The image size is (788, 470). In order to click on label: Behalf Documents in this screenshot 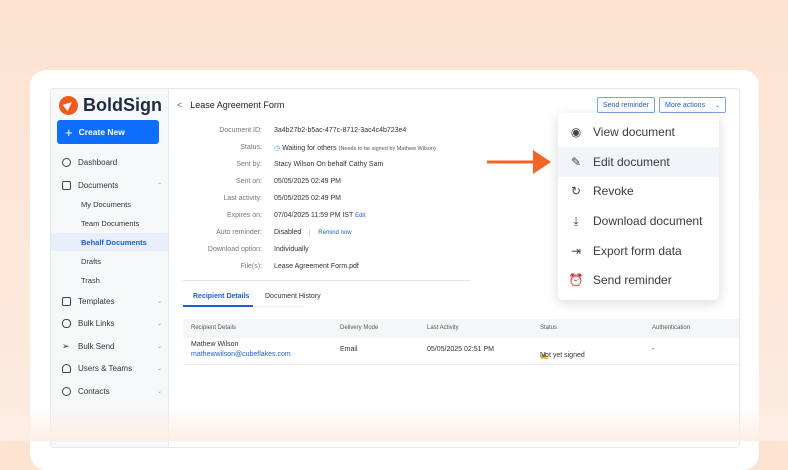, I will do `click(114, 242)`.